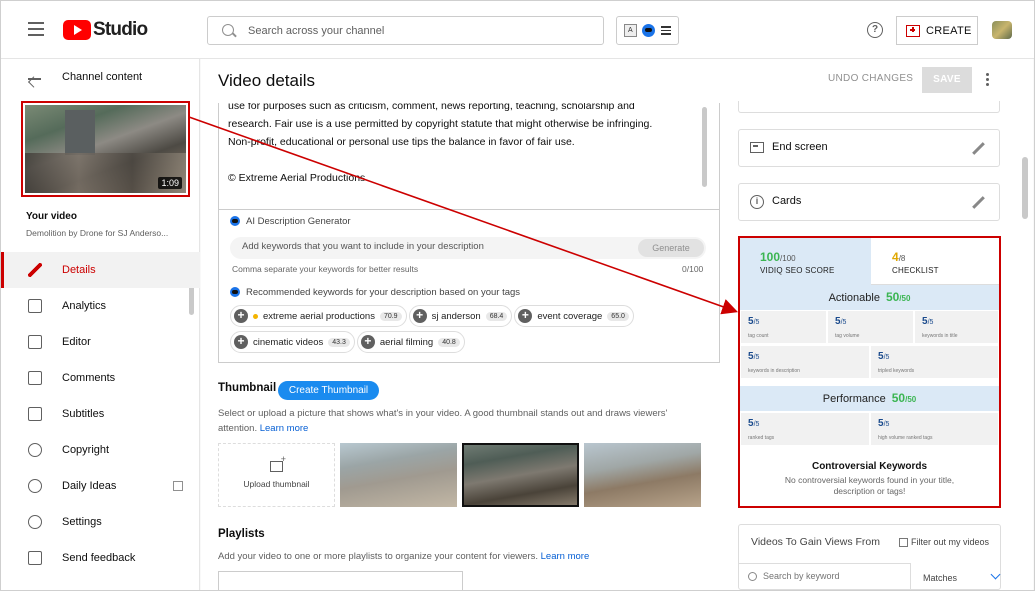 Image resolution: width=1035 pixels, height=591 pixels. Describe the element at coordinates (870, 78) in the screenshot. I see `undo-changes-button: UNDO CHANGES` at that location.